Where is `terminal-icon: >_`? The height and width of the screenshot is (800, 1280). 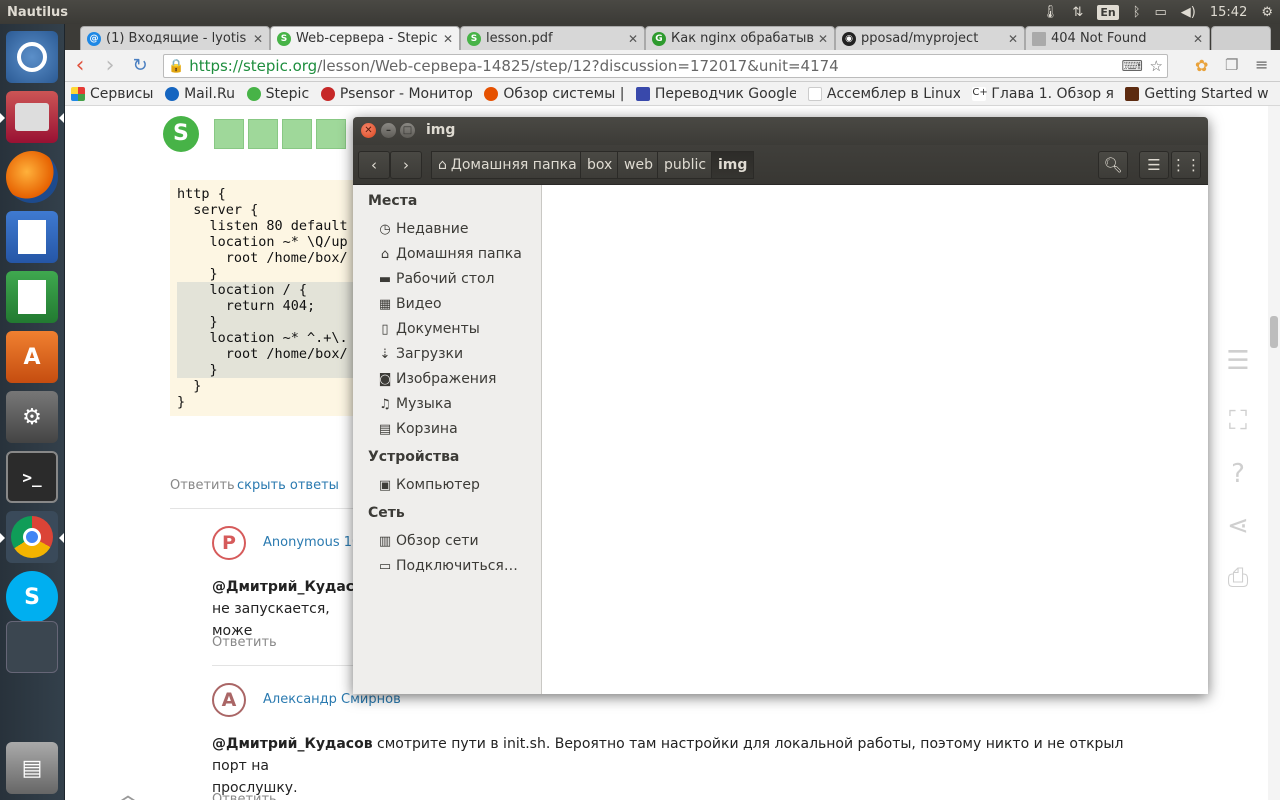 terminal-icon: >_ is located at coordinates (32, 477).